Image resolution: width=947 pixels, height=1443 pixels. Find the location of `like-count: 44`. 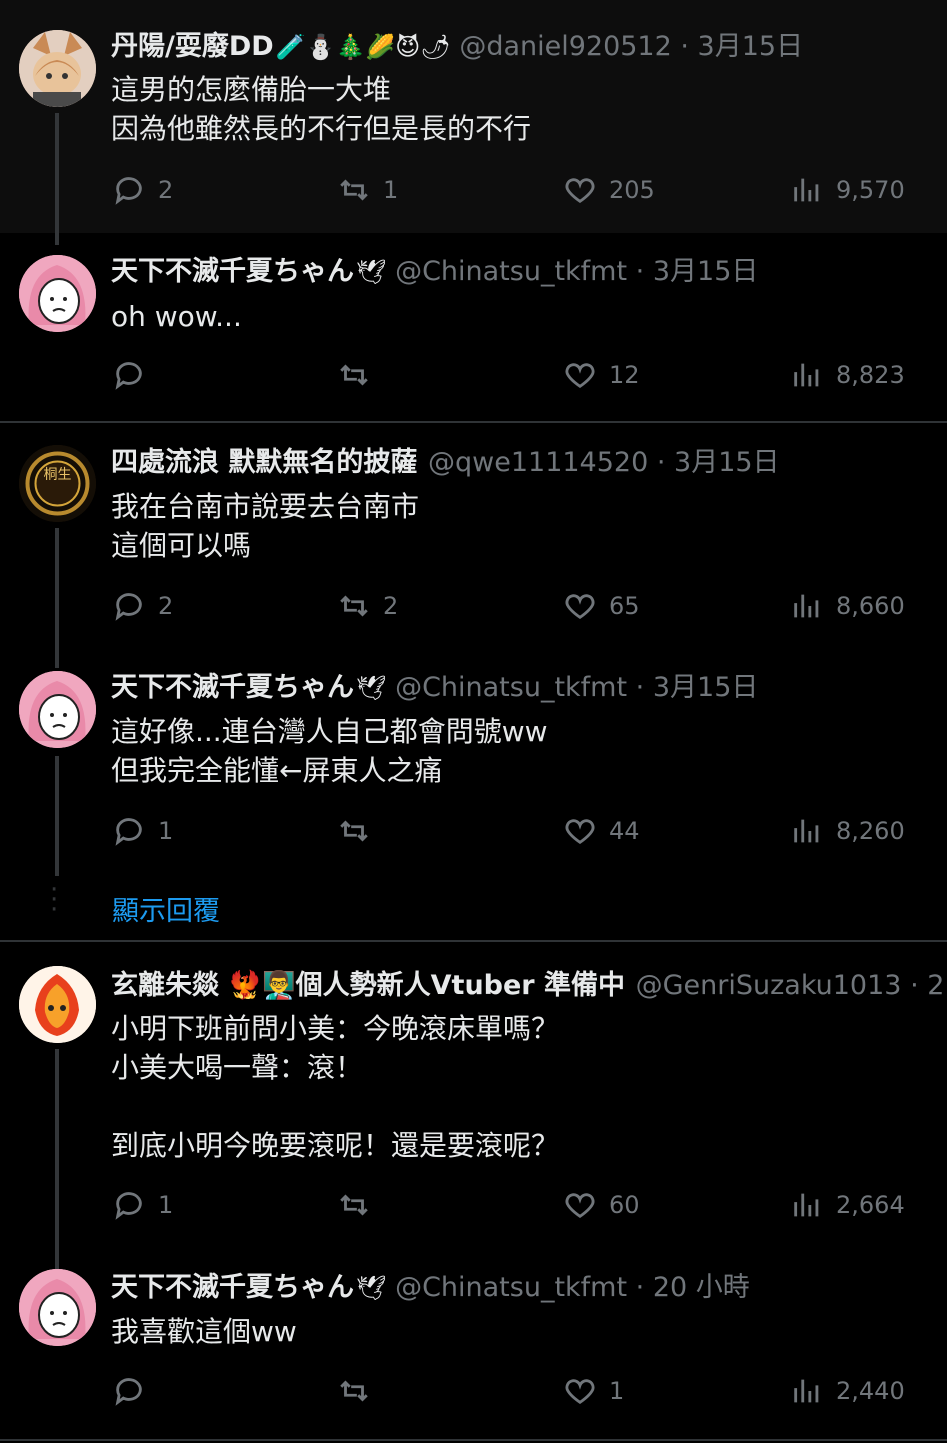

like-count: 44 is located at coordinates (624, 831).